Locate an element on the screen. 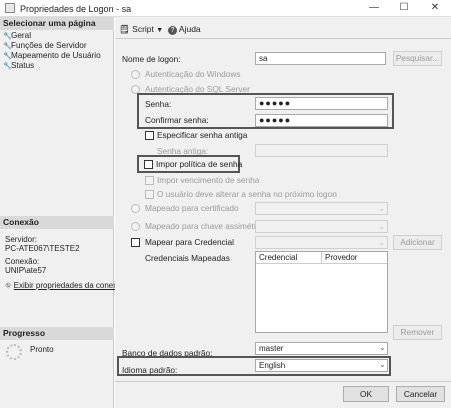  select-page-header: Selecionar uma página is located at coordinates (57, 23).